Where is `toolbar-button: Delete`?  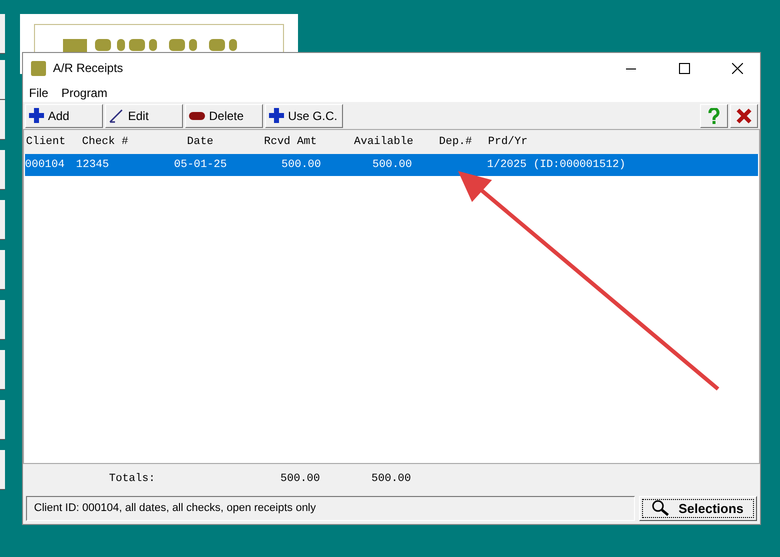 toolbar-button: Delete is located at coordinates (224, 116).